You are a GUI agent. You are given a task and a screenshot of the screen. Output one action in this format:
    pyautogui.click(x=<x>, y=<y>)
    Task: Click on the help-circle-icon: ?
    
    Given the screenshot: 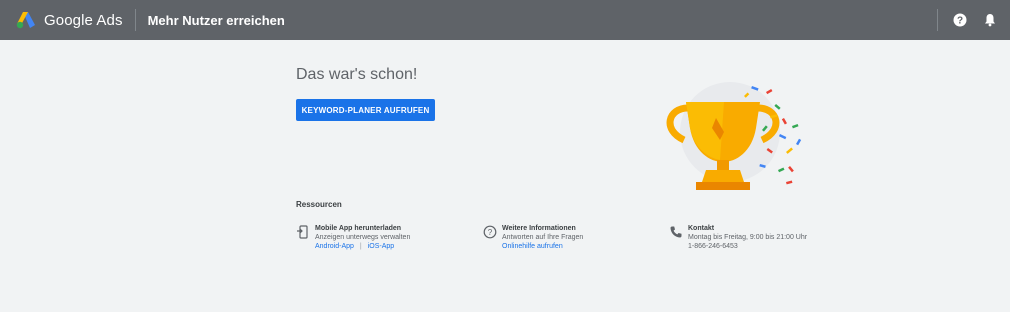 What is the action you would take?
    pyautogui.click(x=490, y=232)
    